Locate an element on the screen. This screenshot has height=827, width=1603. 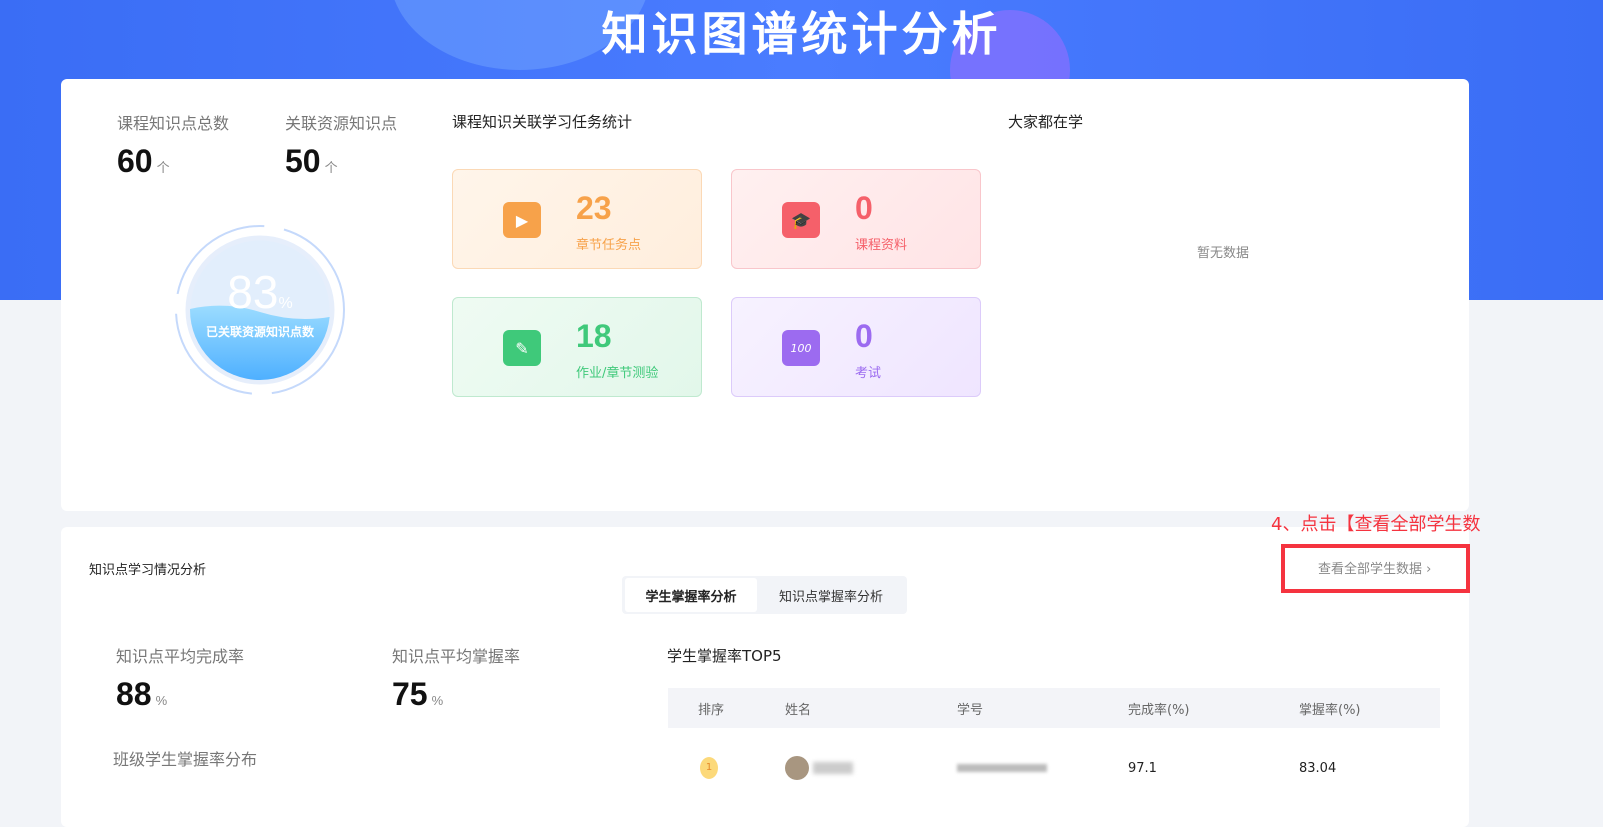
graduation-cap-icon: 🎓 is located at coordinates (801, 220).